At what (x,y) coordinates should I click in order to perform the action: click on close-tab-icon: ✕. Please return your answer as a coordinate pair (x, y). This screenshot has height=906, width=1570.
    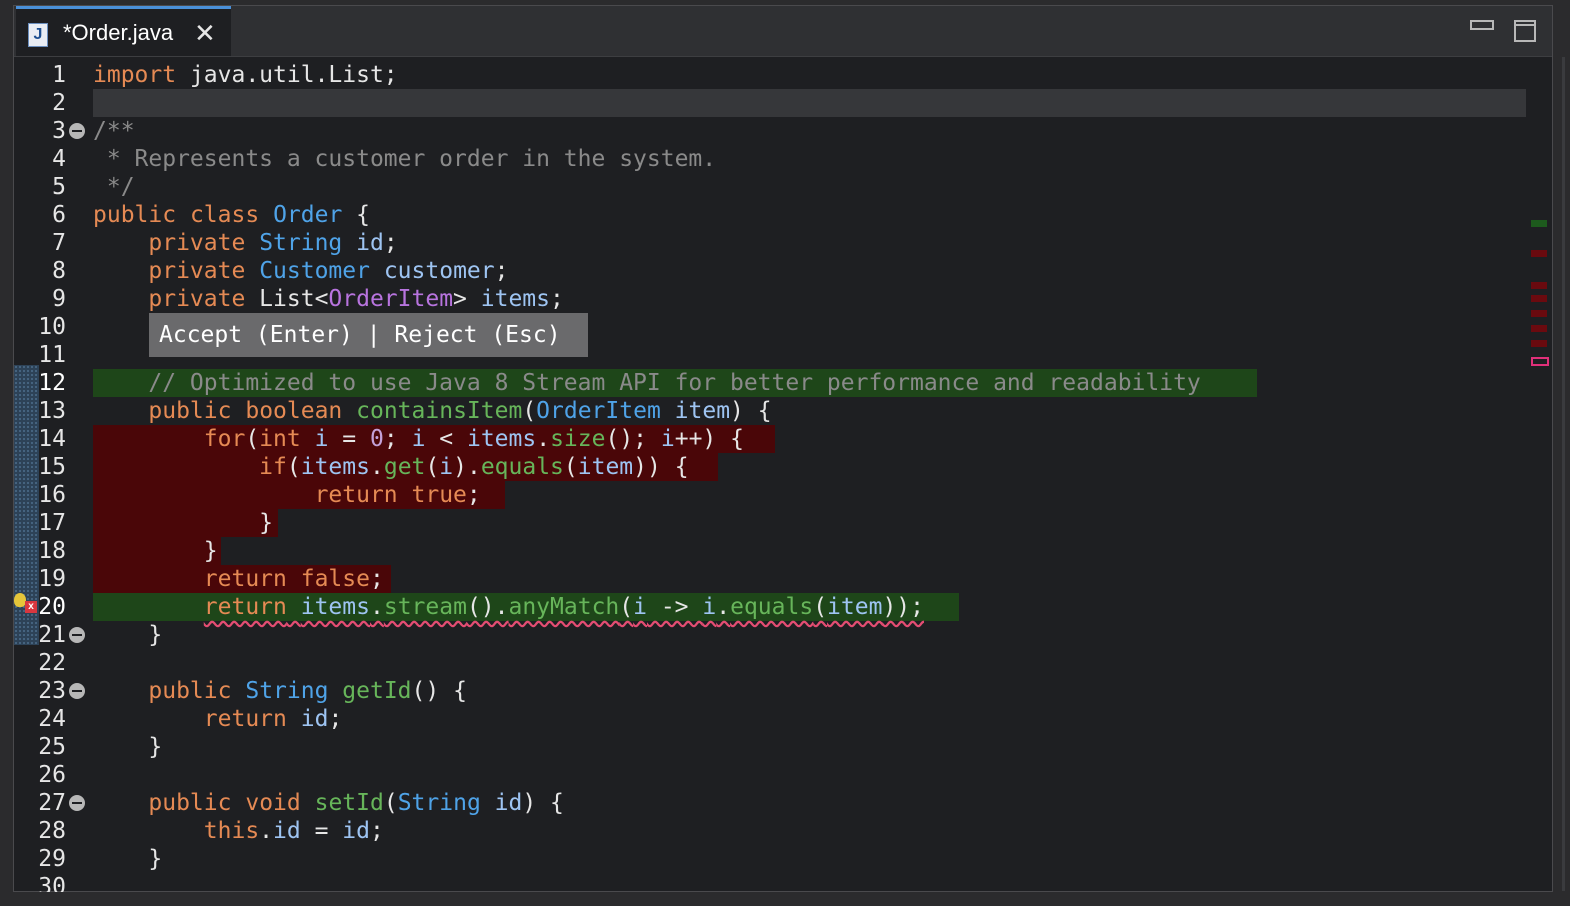
    Looking at the image, I should click on (205, 33).